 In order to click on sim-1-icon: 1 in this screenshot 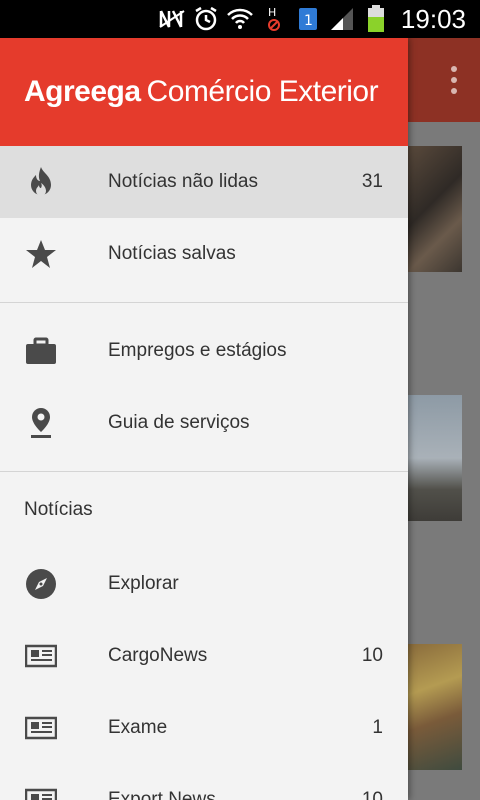, I will do `click(308, 19)`.